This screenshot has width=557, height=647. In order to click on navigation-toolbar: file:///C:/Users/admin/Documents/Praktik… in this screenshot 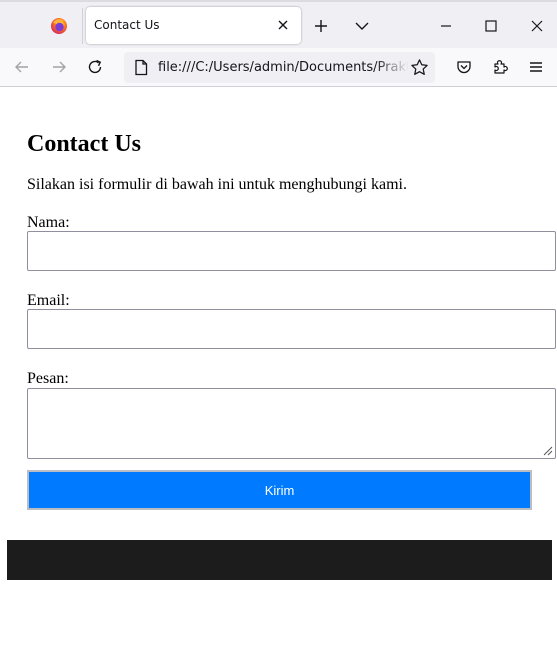, I will do `click(278, 67)`.